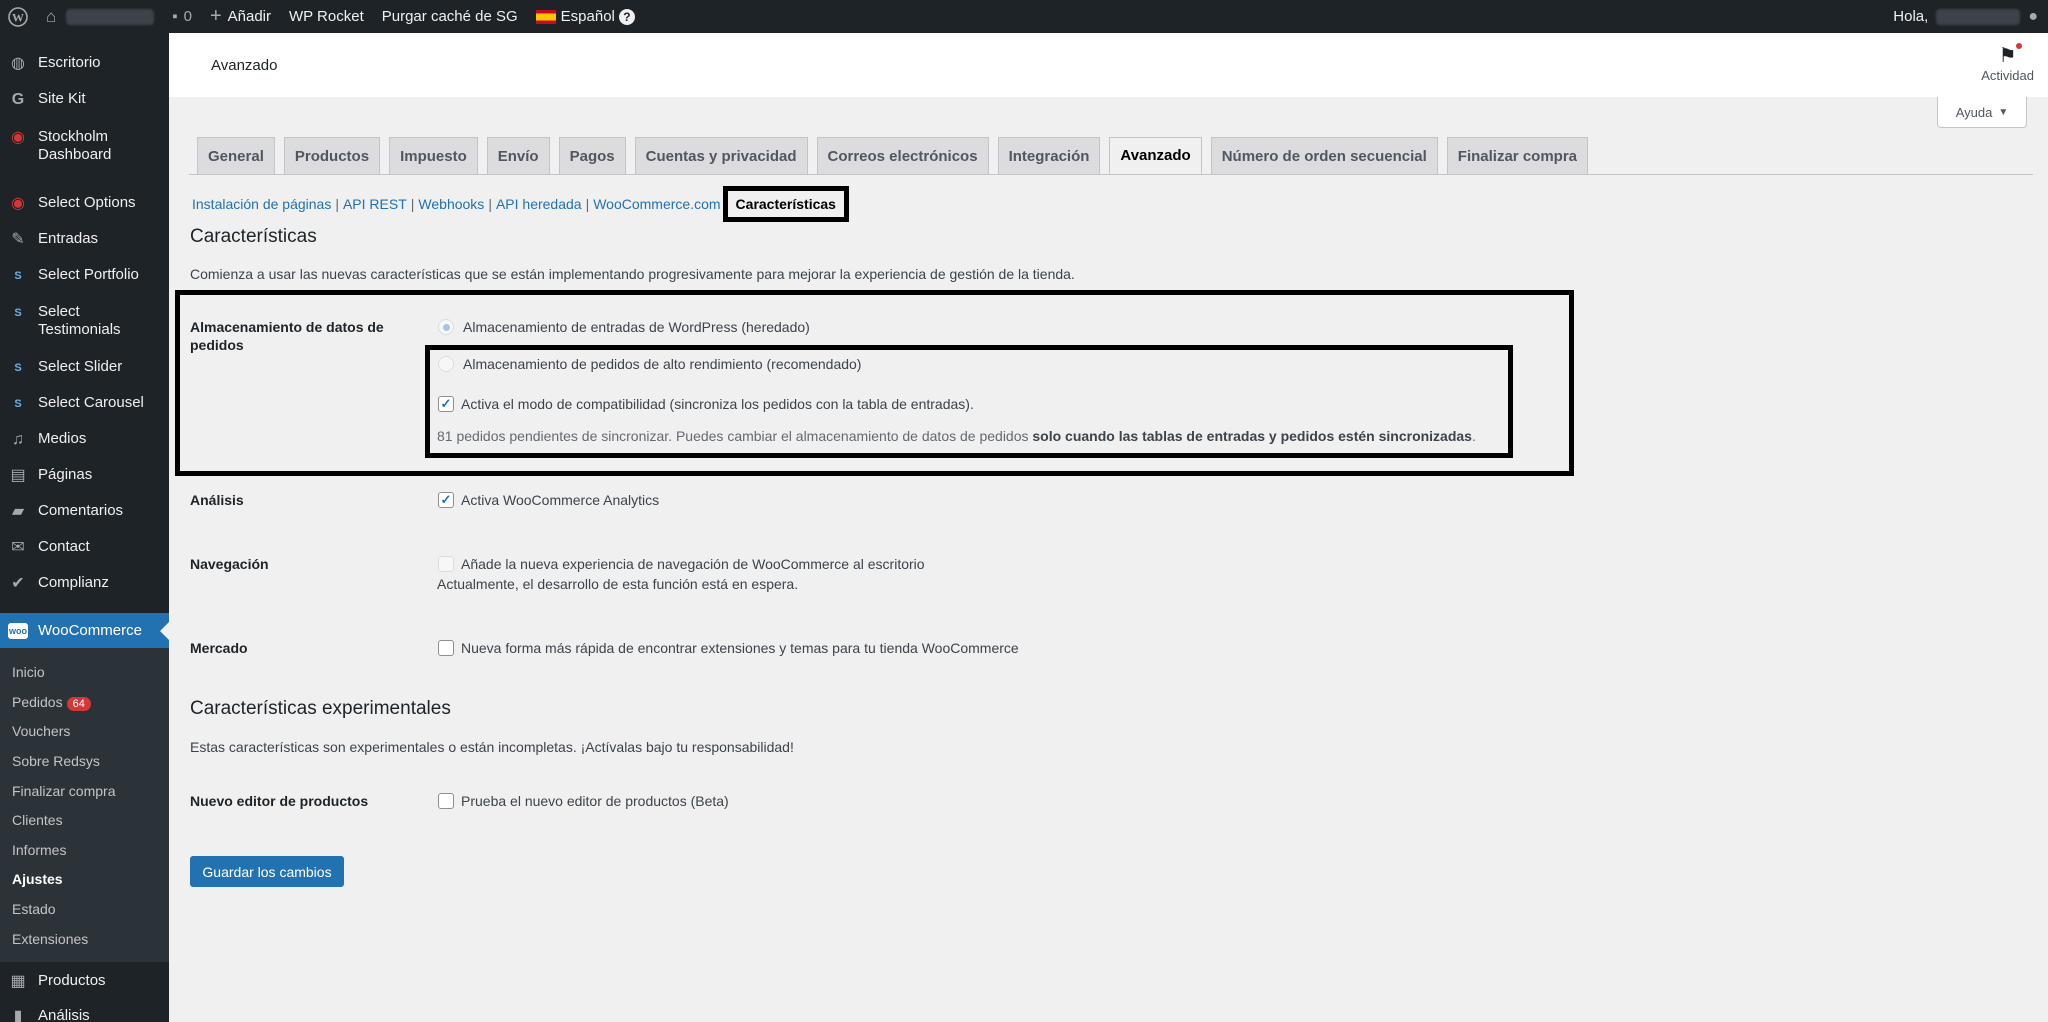  Describe the element at coordinates (41, 731) in the screenshot. I see `submenu-vouchers: Vouchers` at that location.